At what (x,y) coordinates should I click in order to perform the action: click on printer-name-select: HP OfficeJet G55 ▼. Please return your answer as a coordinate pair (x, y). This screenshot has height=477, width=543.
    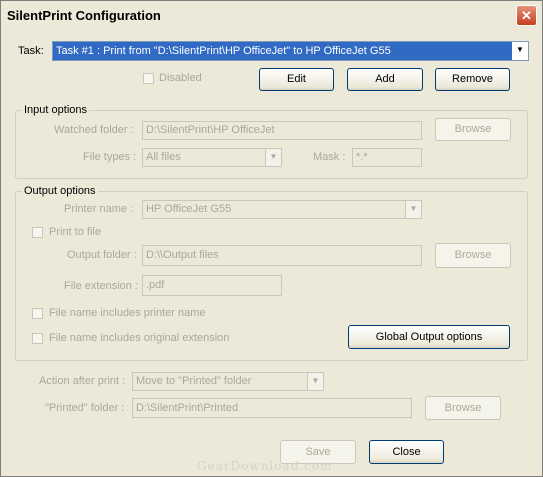
    Looking at the image, I should click on (282, 209).